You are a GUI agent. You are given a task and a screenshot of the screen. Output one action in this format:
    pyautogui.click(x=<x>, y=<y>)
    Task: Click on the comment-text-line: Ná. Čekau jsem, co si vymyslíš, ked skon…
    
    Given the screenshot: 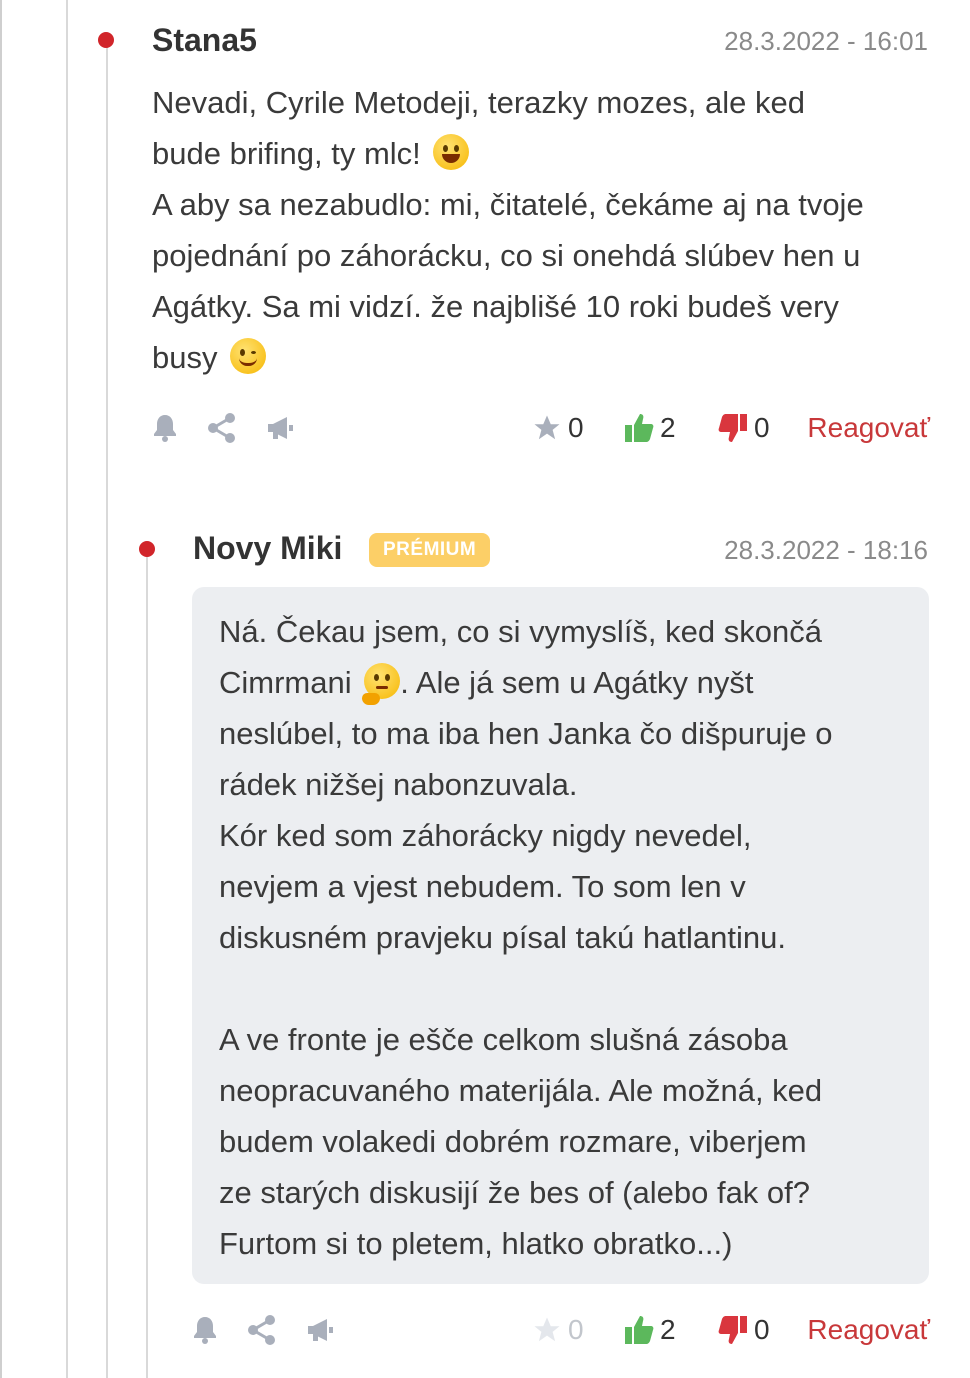 What is the action you would take?
    pyautogui.click(x=520, y=631)
    